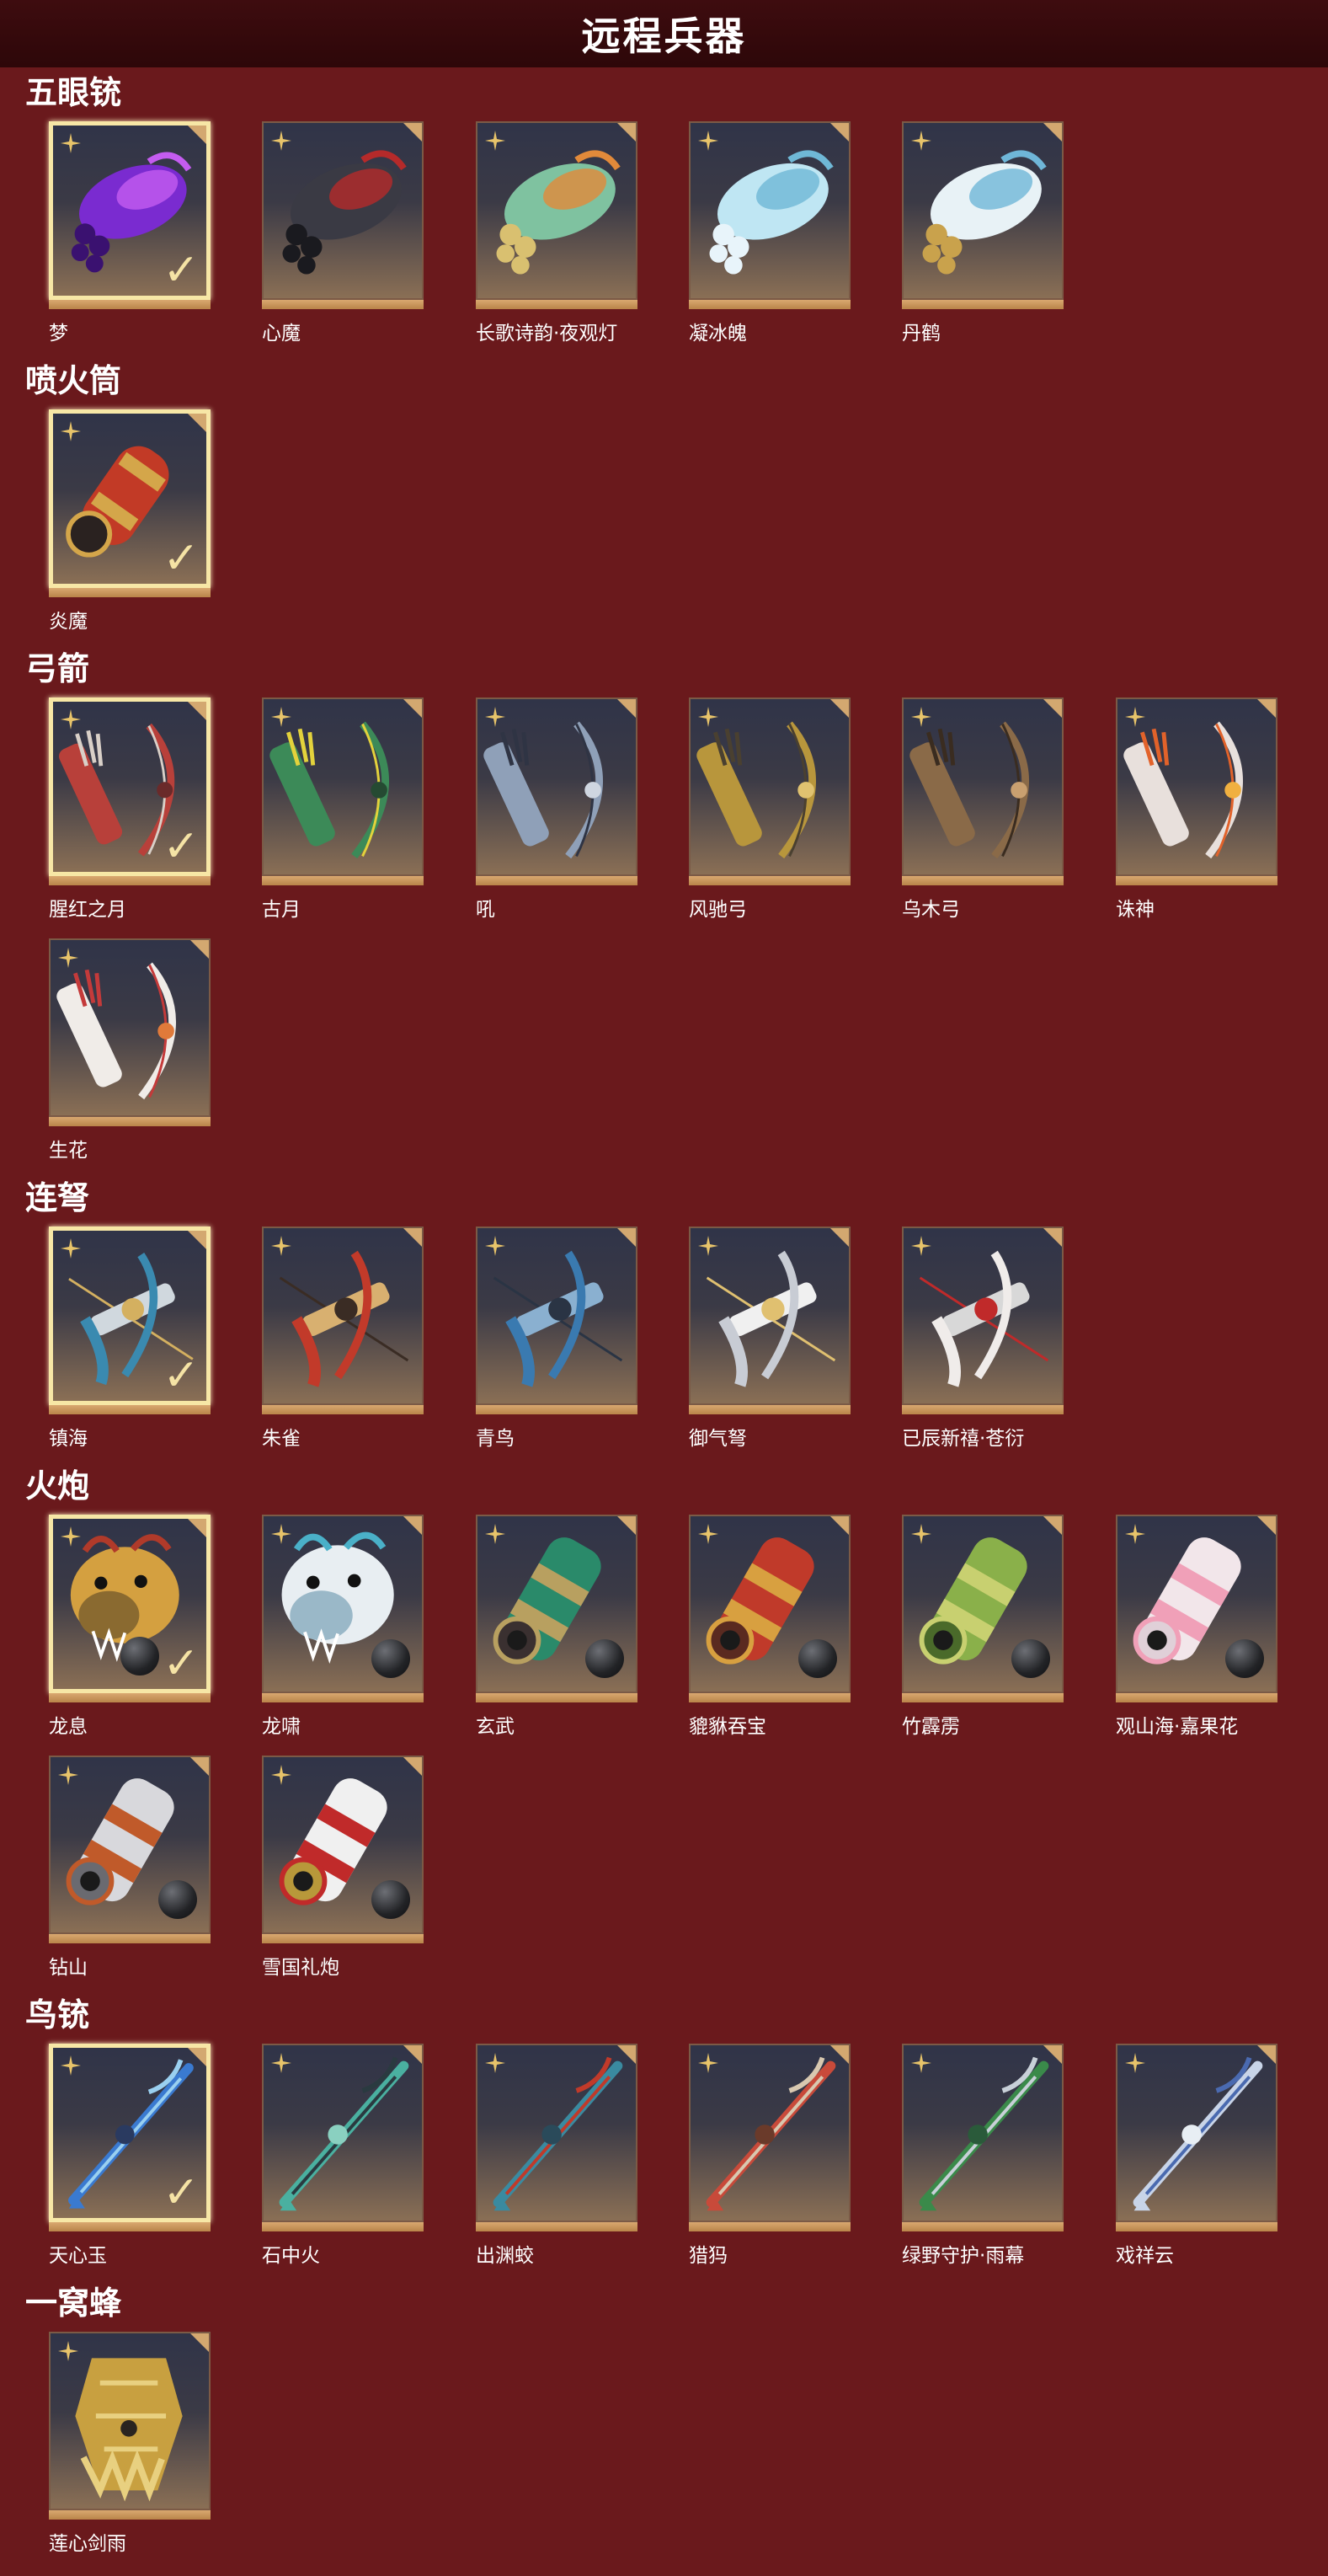  I want to click on weapon-card: 心魔, so click(343, 233).